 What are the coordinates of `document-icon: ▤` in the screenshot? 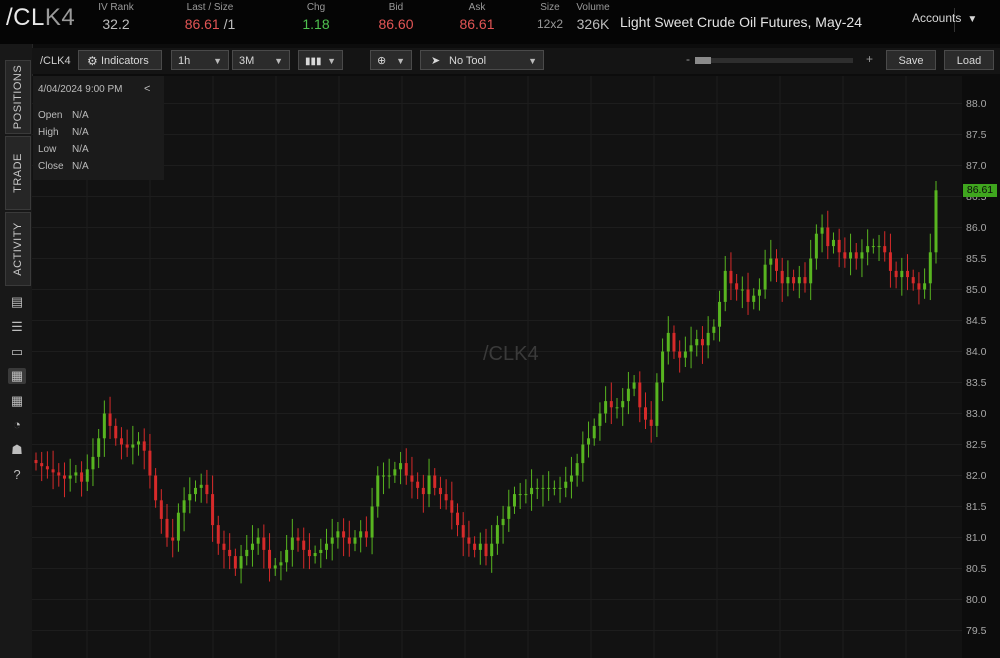 It's located at (17, 302).